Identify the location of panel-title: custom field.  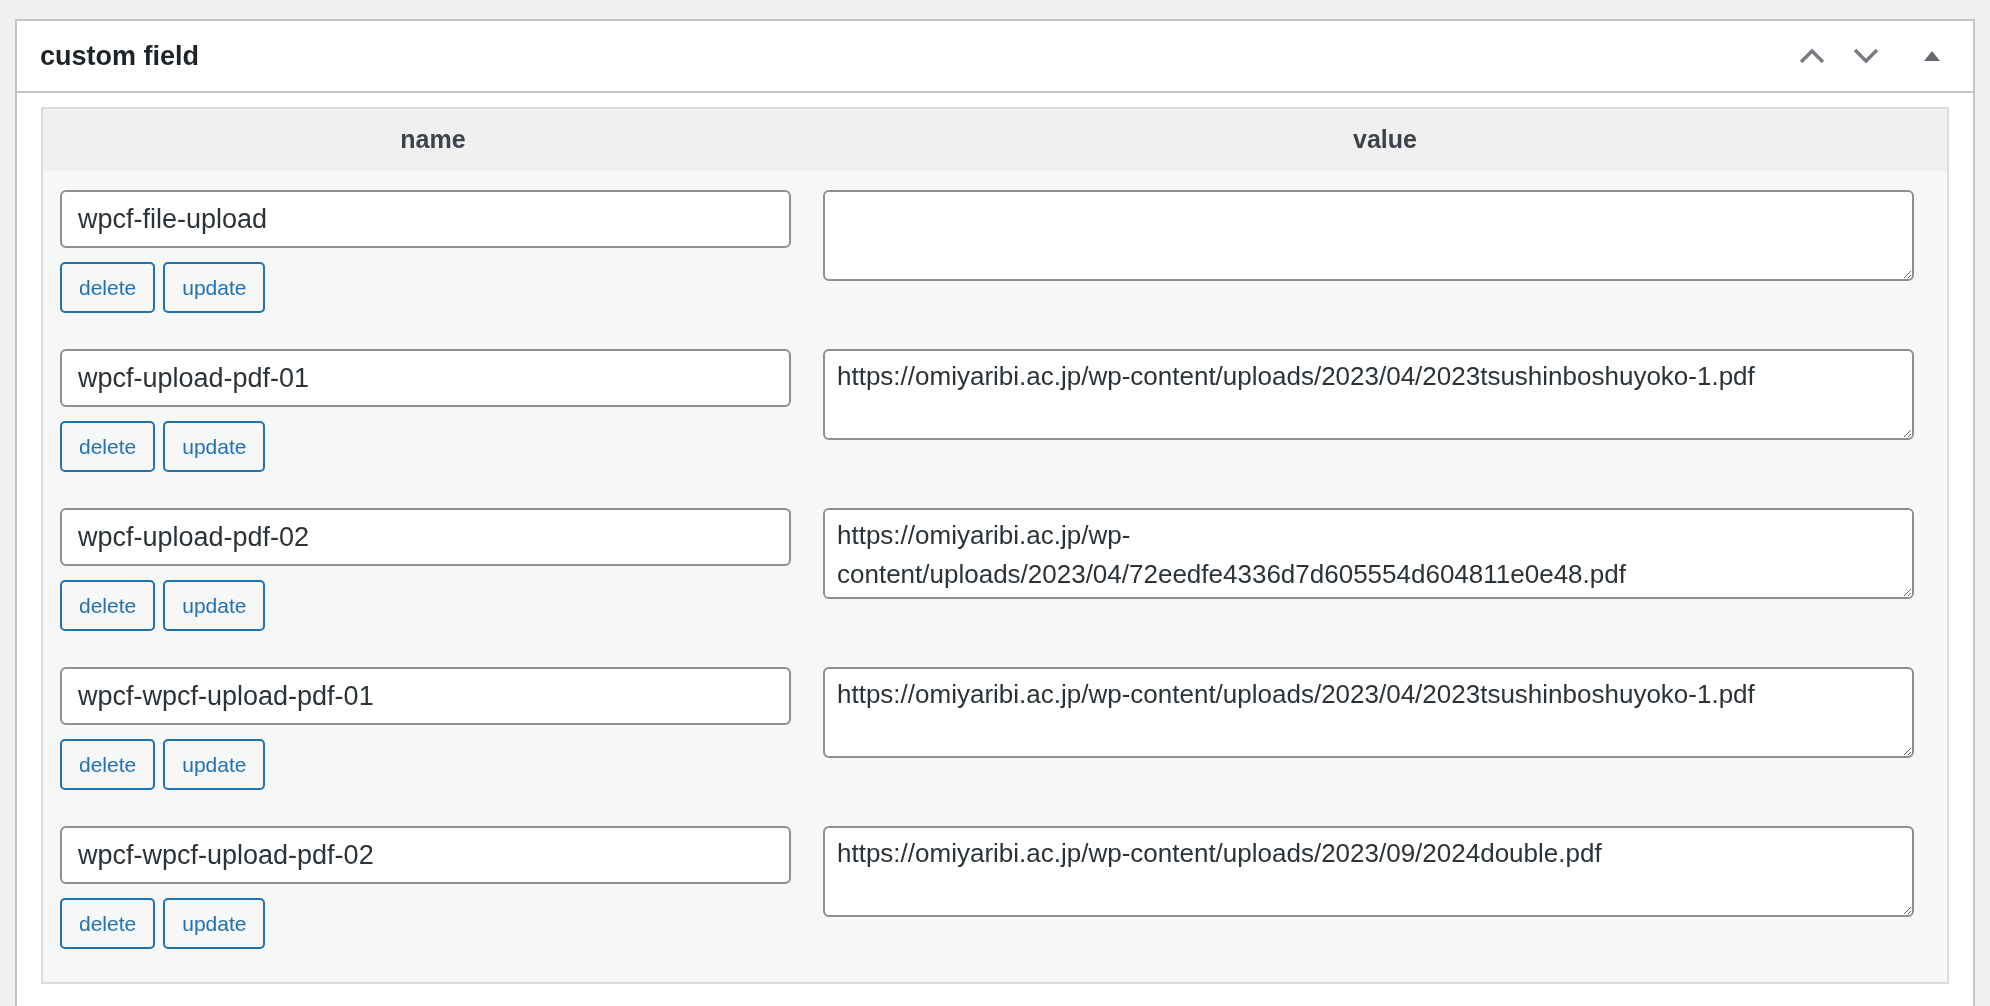
(120, 56).